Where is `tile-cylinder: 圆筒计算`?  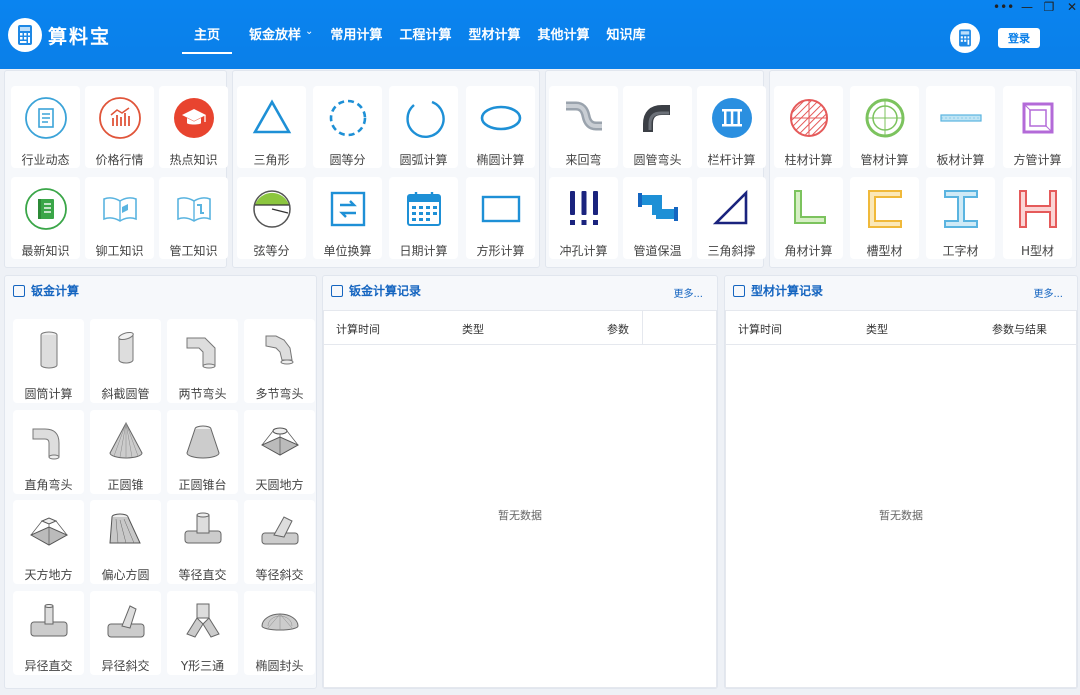 tile-cylinder: 圆筒计算 is located at coordinates (48, 361).